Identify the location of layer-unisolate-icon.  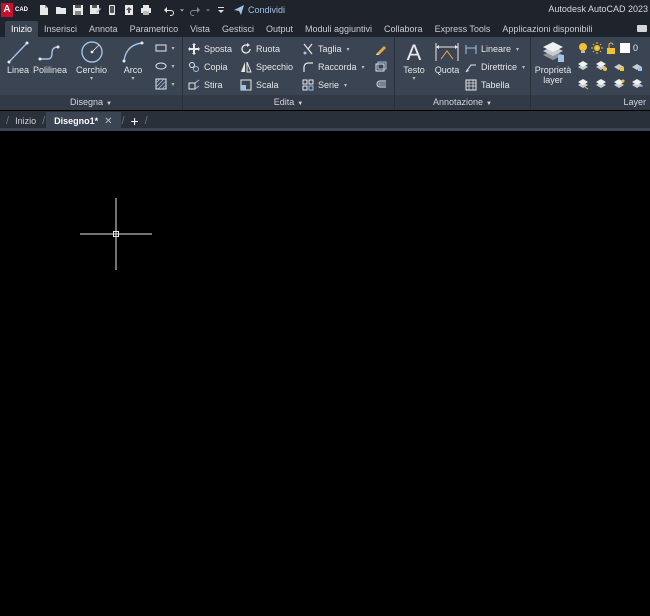
(601, 66).